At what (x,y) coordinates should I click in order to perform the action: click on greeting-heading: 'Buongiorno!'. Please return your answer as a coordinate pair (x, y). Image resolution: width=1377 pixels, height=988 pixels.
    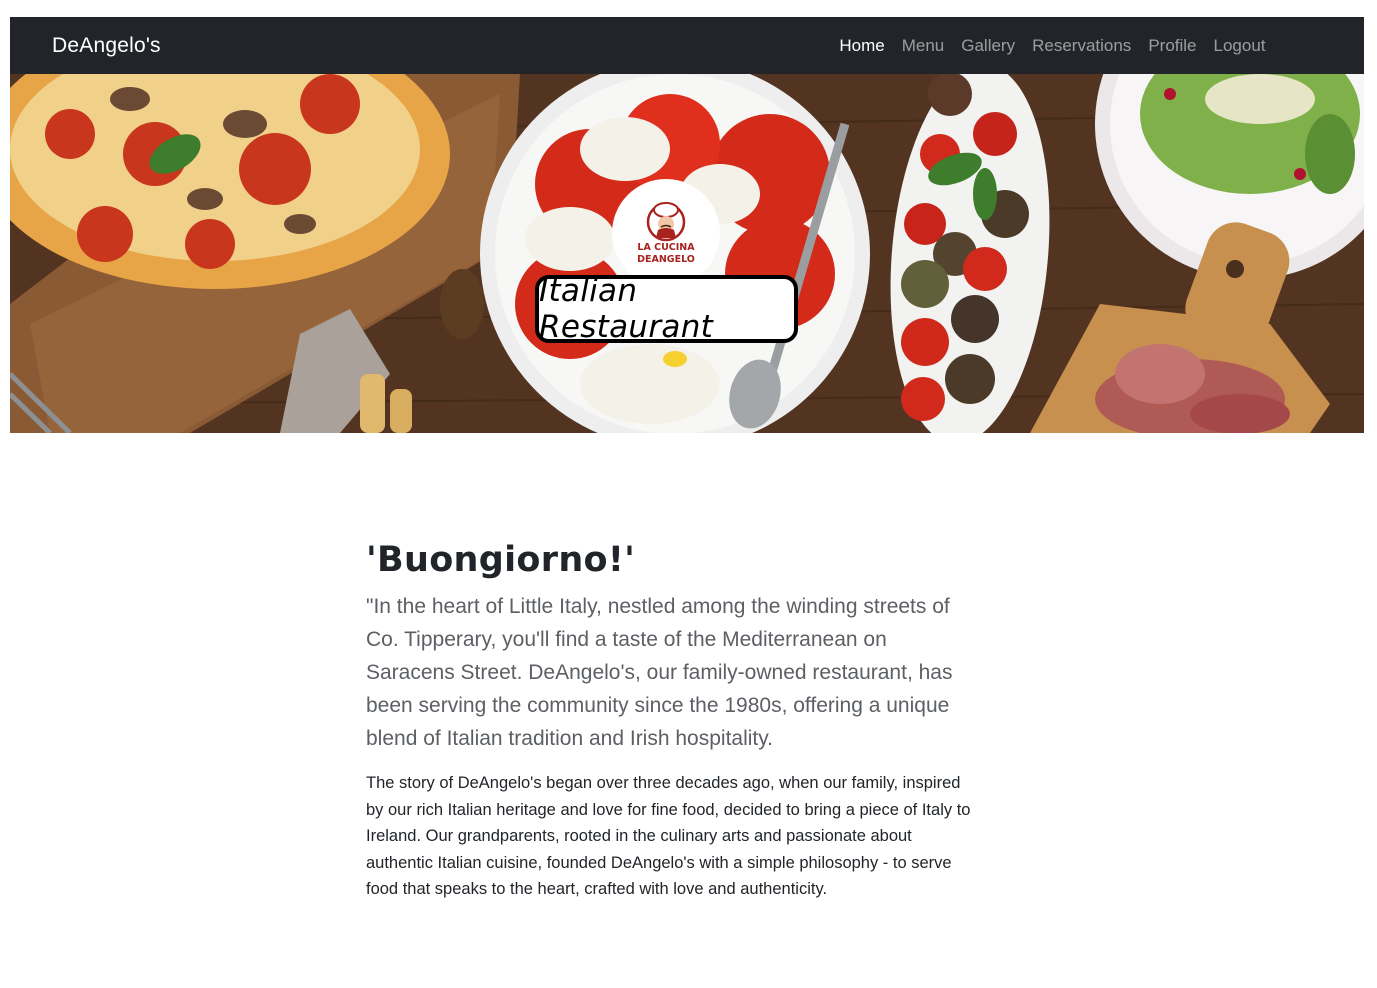
    Looking at the image, I should click on (501, 560).